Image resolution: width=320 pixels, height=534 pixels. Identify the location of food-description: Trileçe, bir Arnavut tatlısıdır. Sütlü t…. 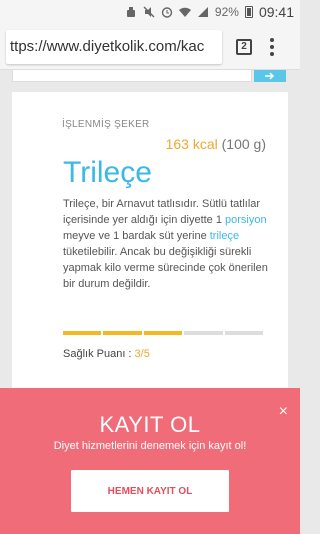
(166, 244).